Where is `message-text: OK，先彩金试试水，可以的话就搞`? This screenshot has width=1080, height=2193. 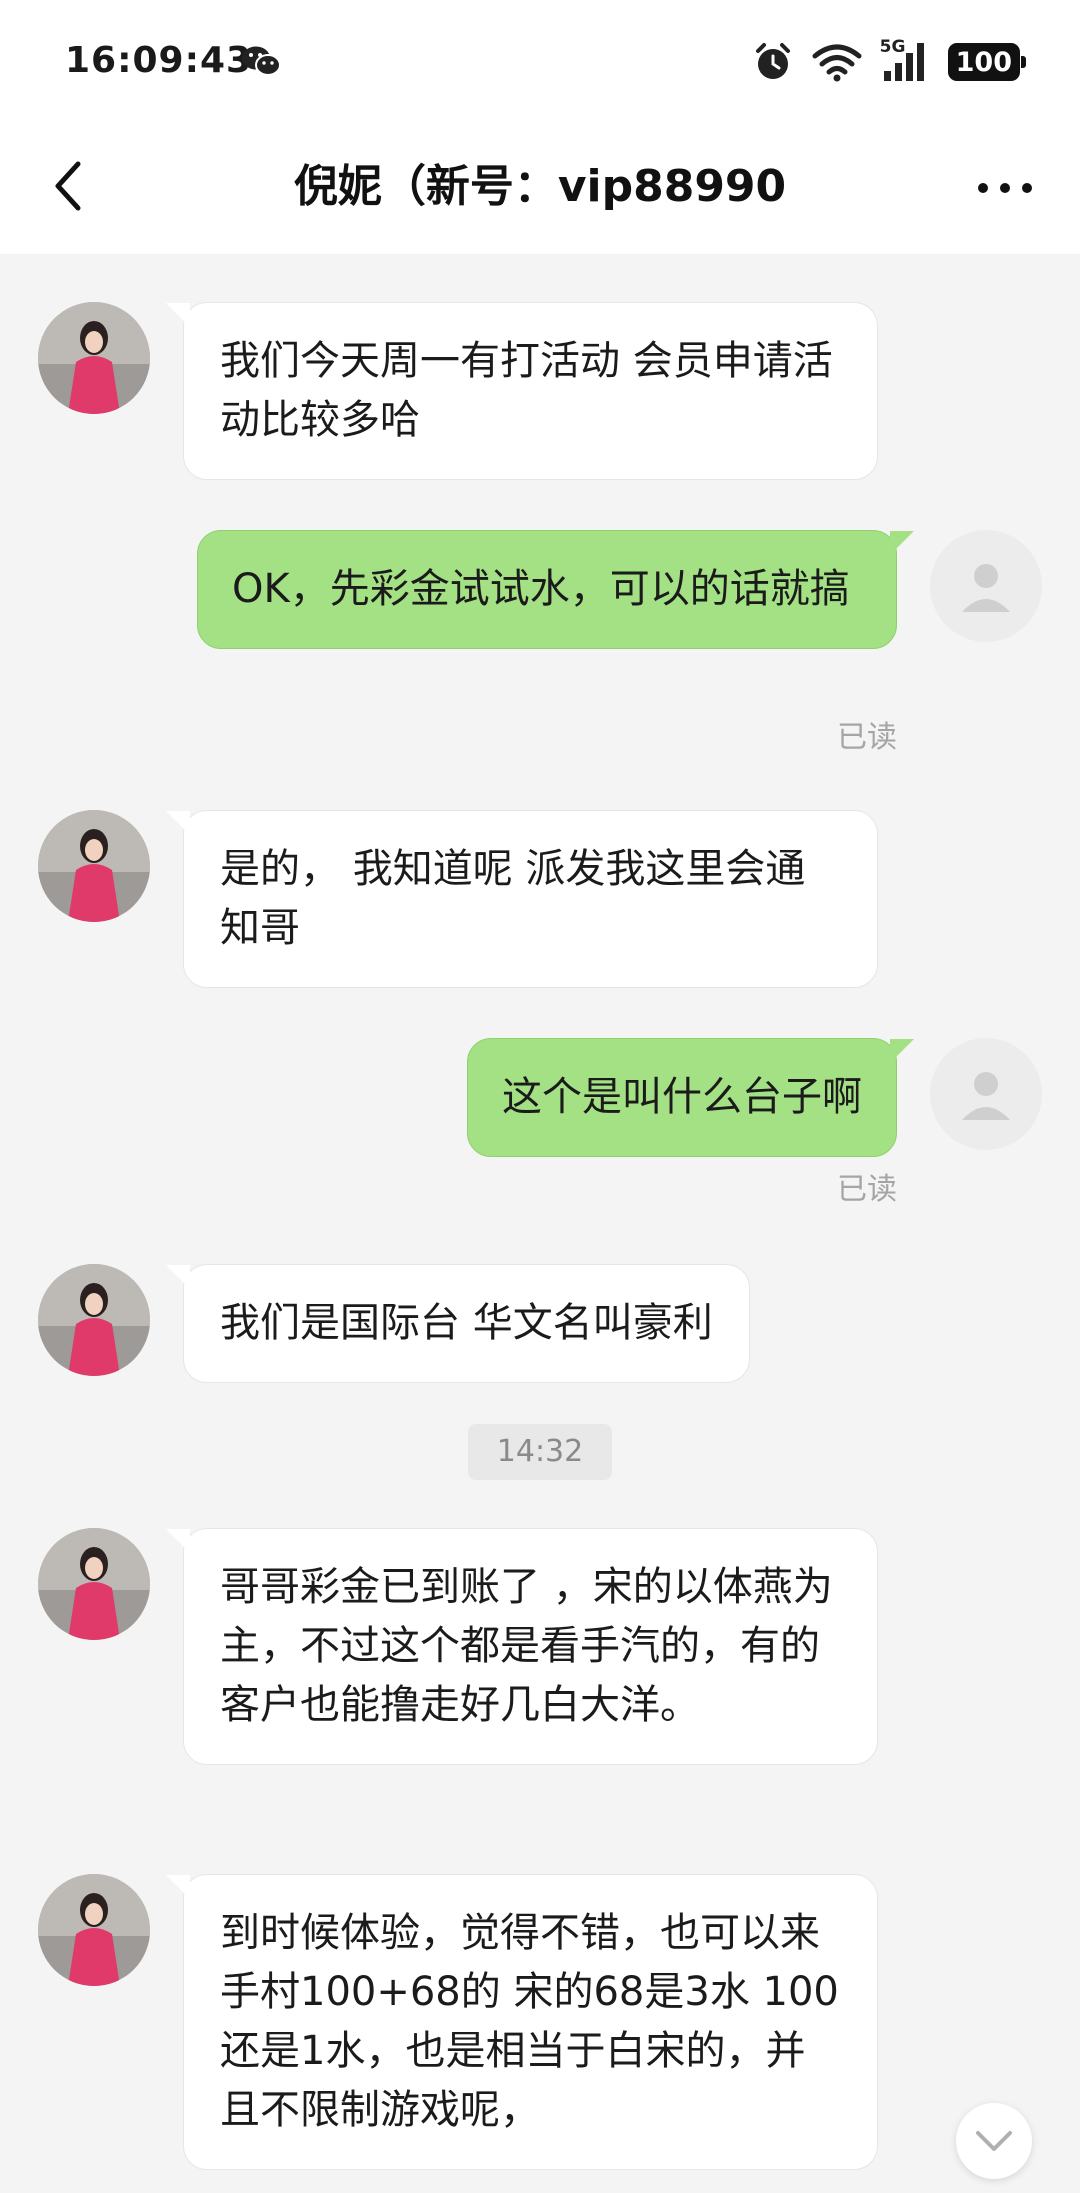 message-text: OK，先彩金试试水，可以的话就搞 is located at coordinates (541, 589).